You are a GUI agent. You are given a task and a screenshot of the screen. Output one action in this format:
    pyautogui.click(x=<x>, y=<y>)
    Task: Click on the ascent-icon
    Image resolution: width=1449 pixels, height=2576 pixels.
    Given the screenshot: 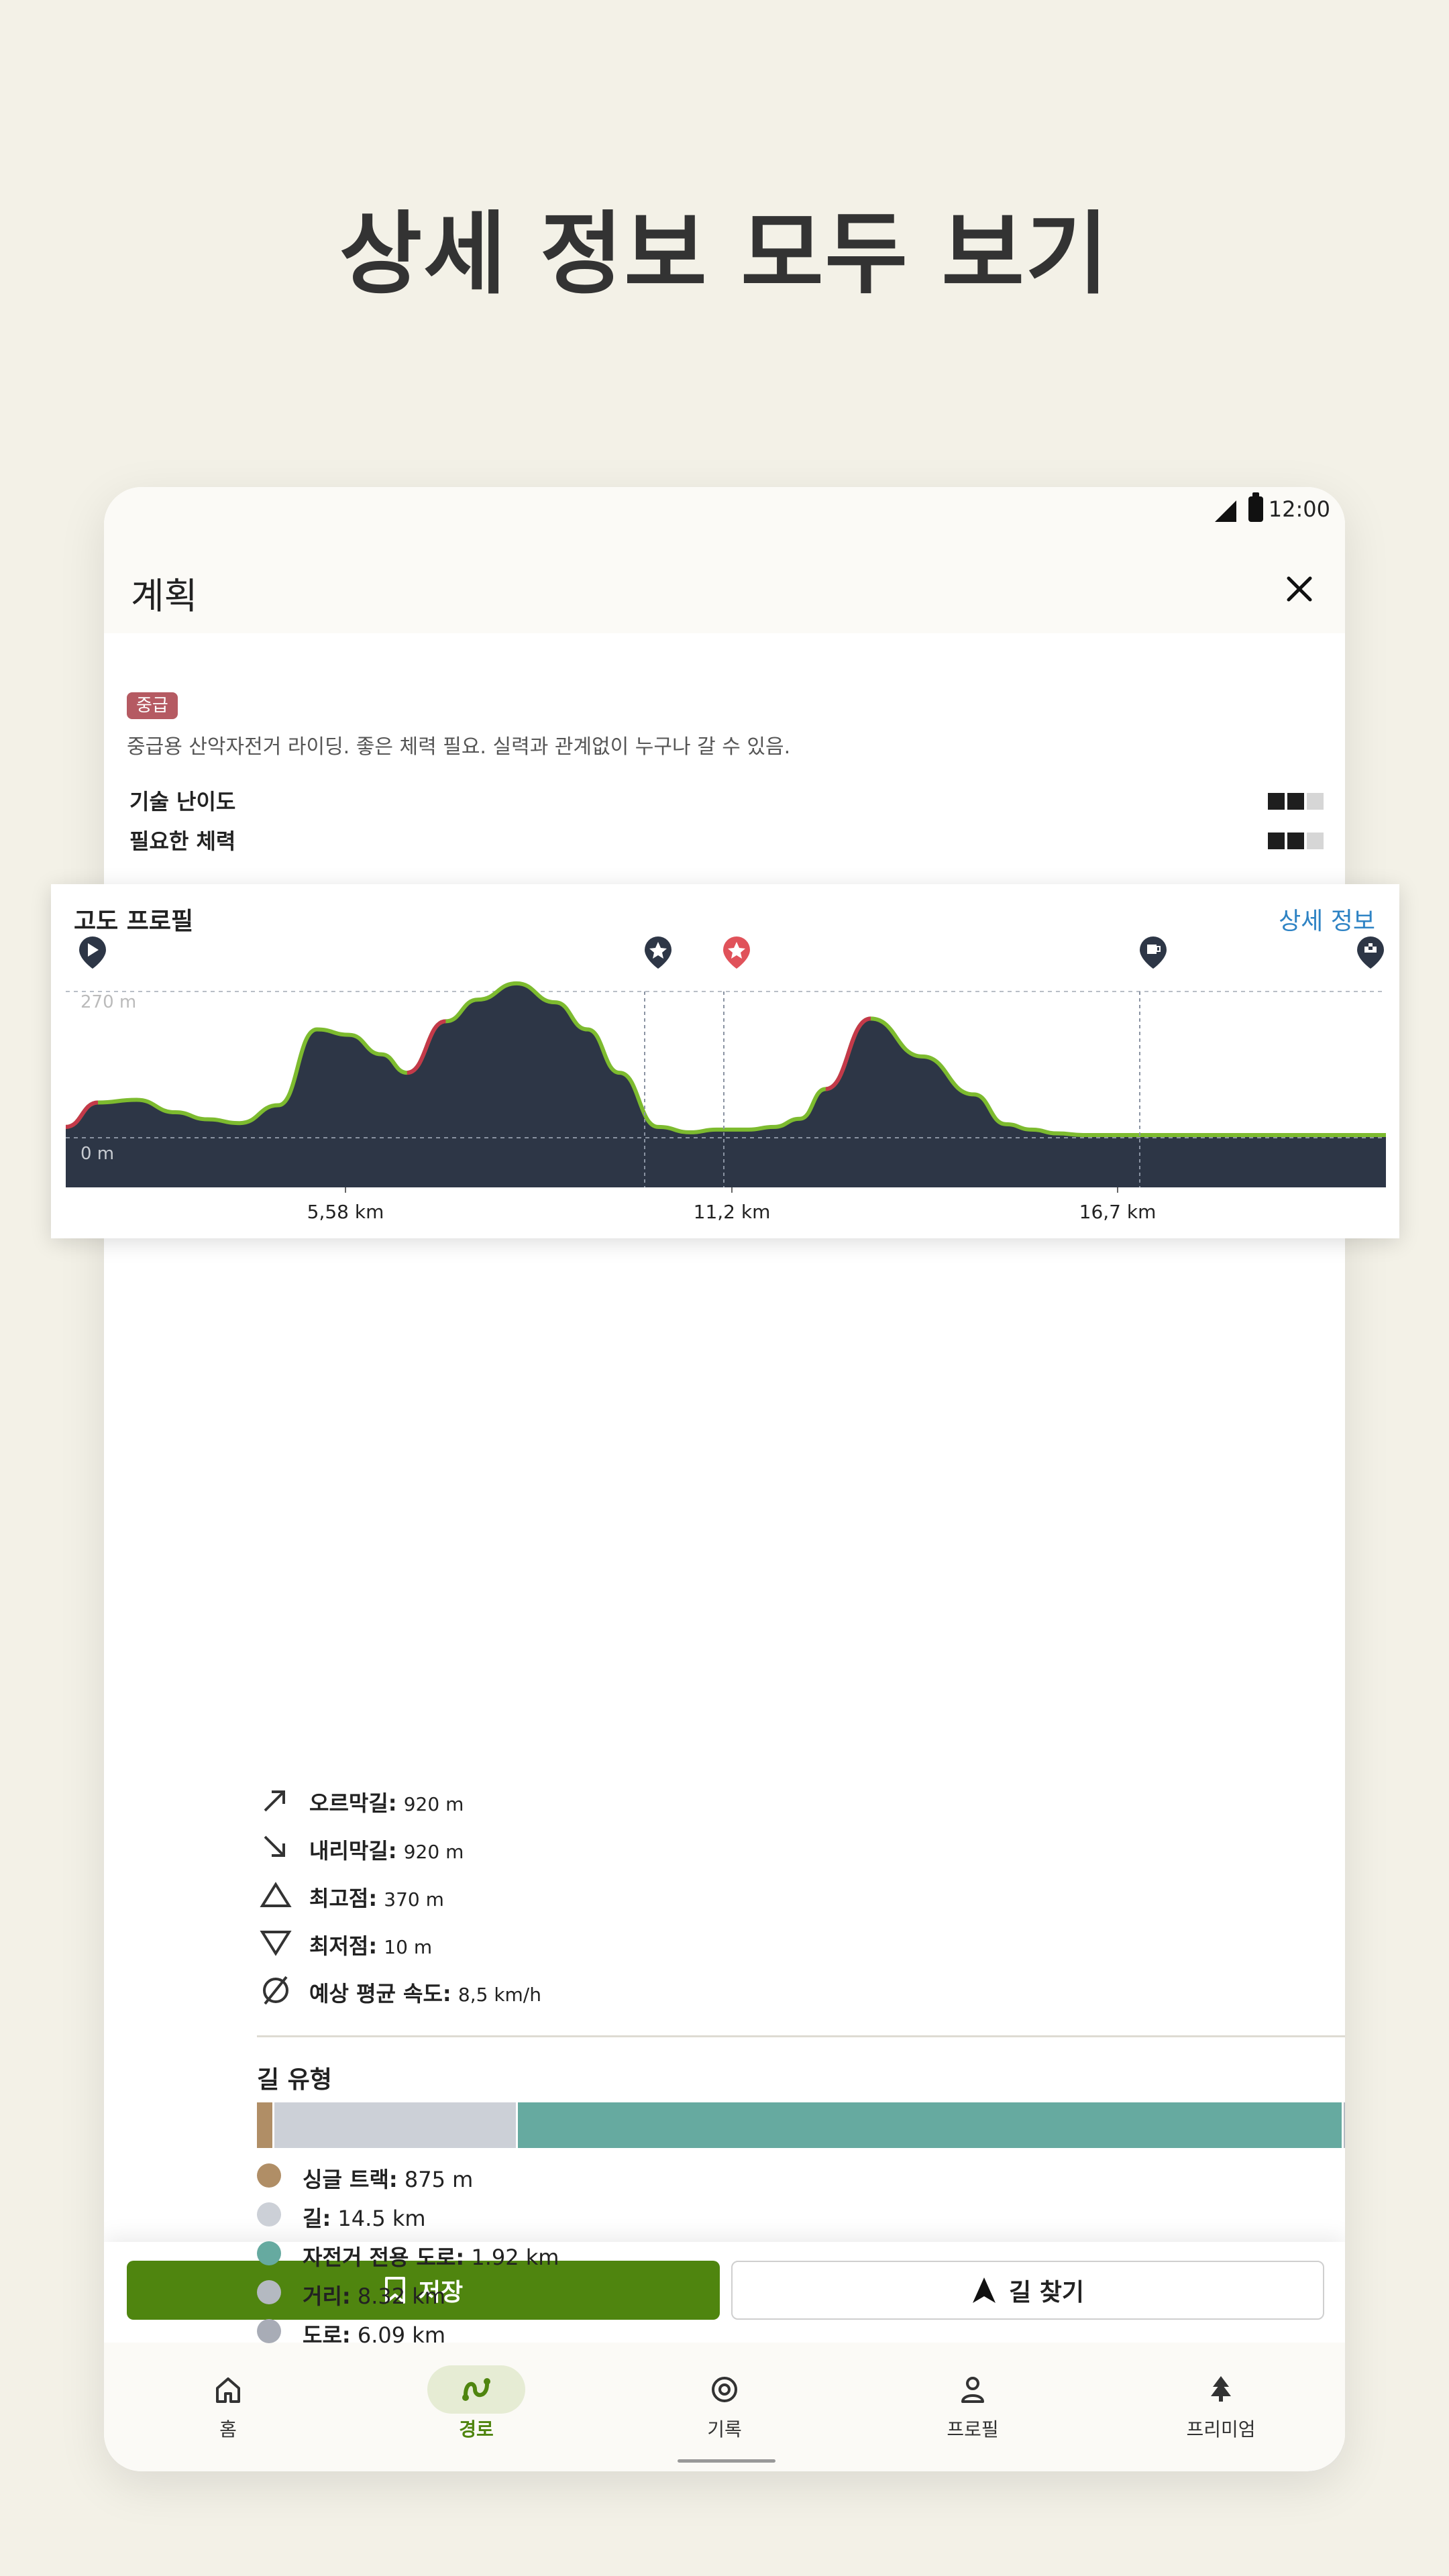 What is the action you would take?
    pyautogui.click(x=274, y=1801)
    